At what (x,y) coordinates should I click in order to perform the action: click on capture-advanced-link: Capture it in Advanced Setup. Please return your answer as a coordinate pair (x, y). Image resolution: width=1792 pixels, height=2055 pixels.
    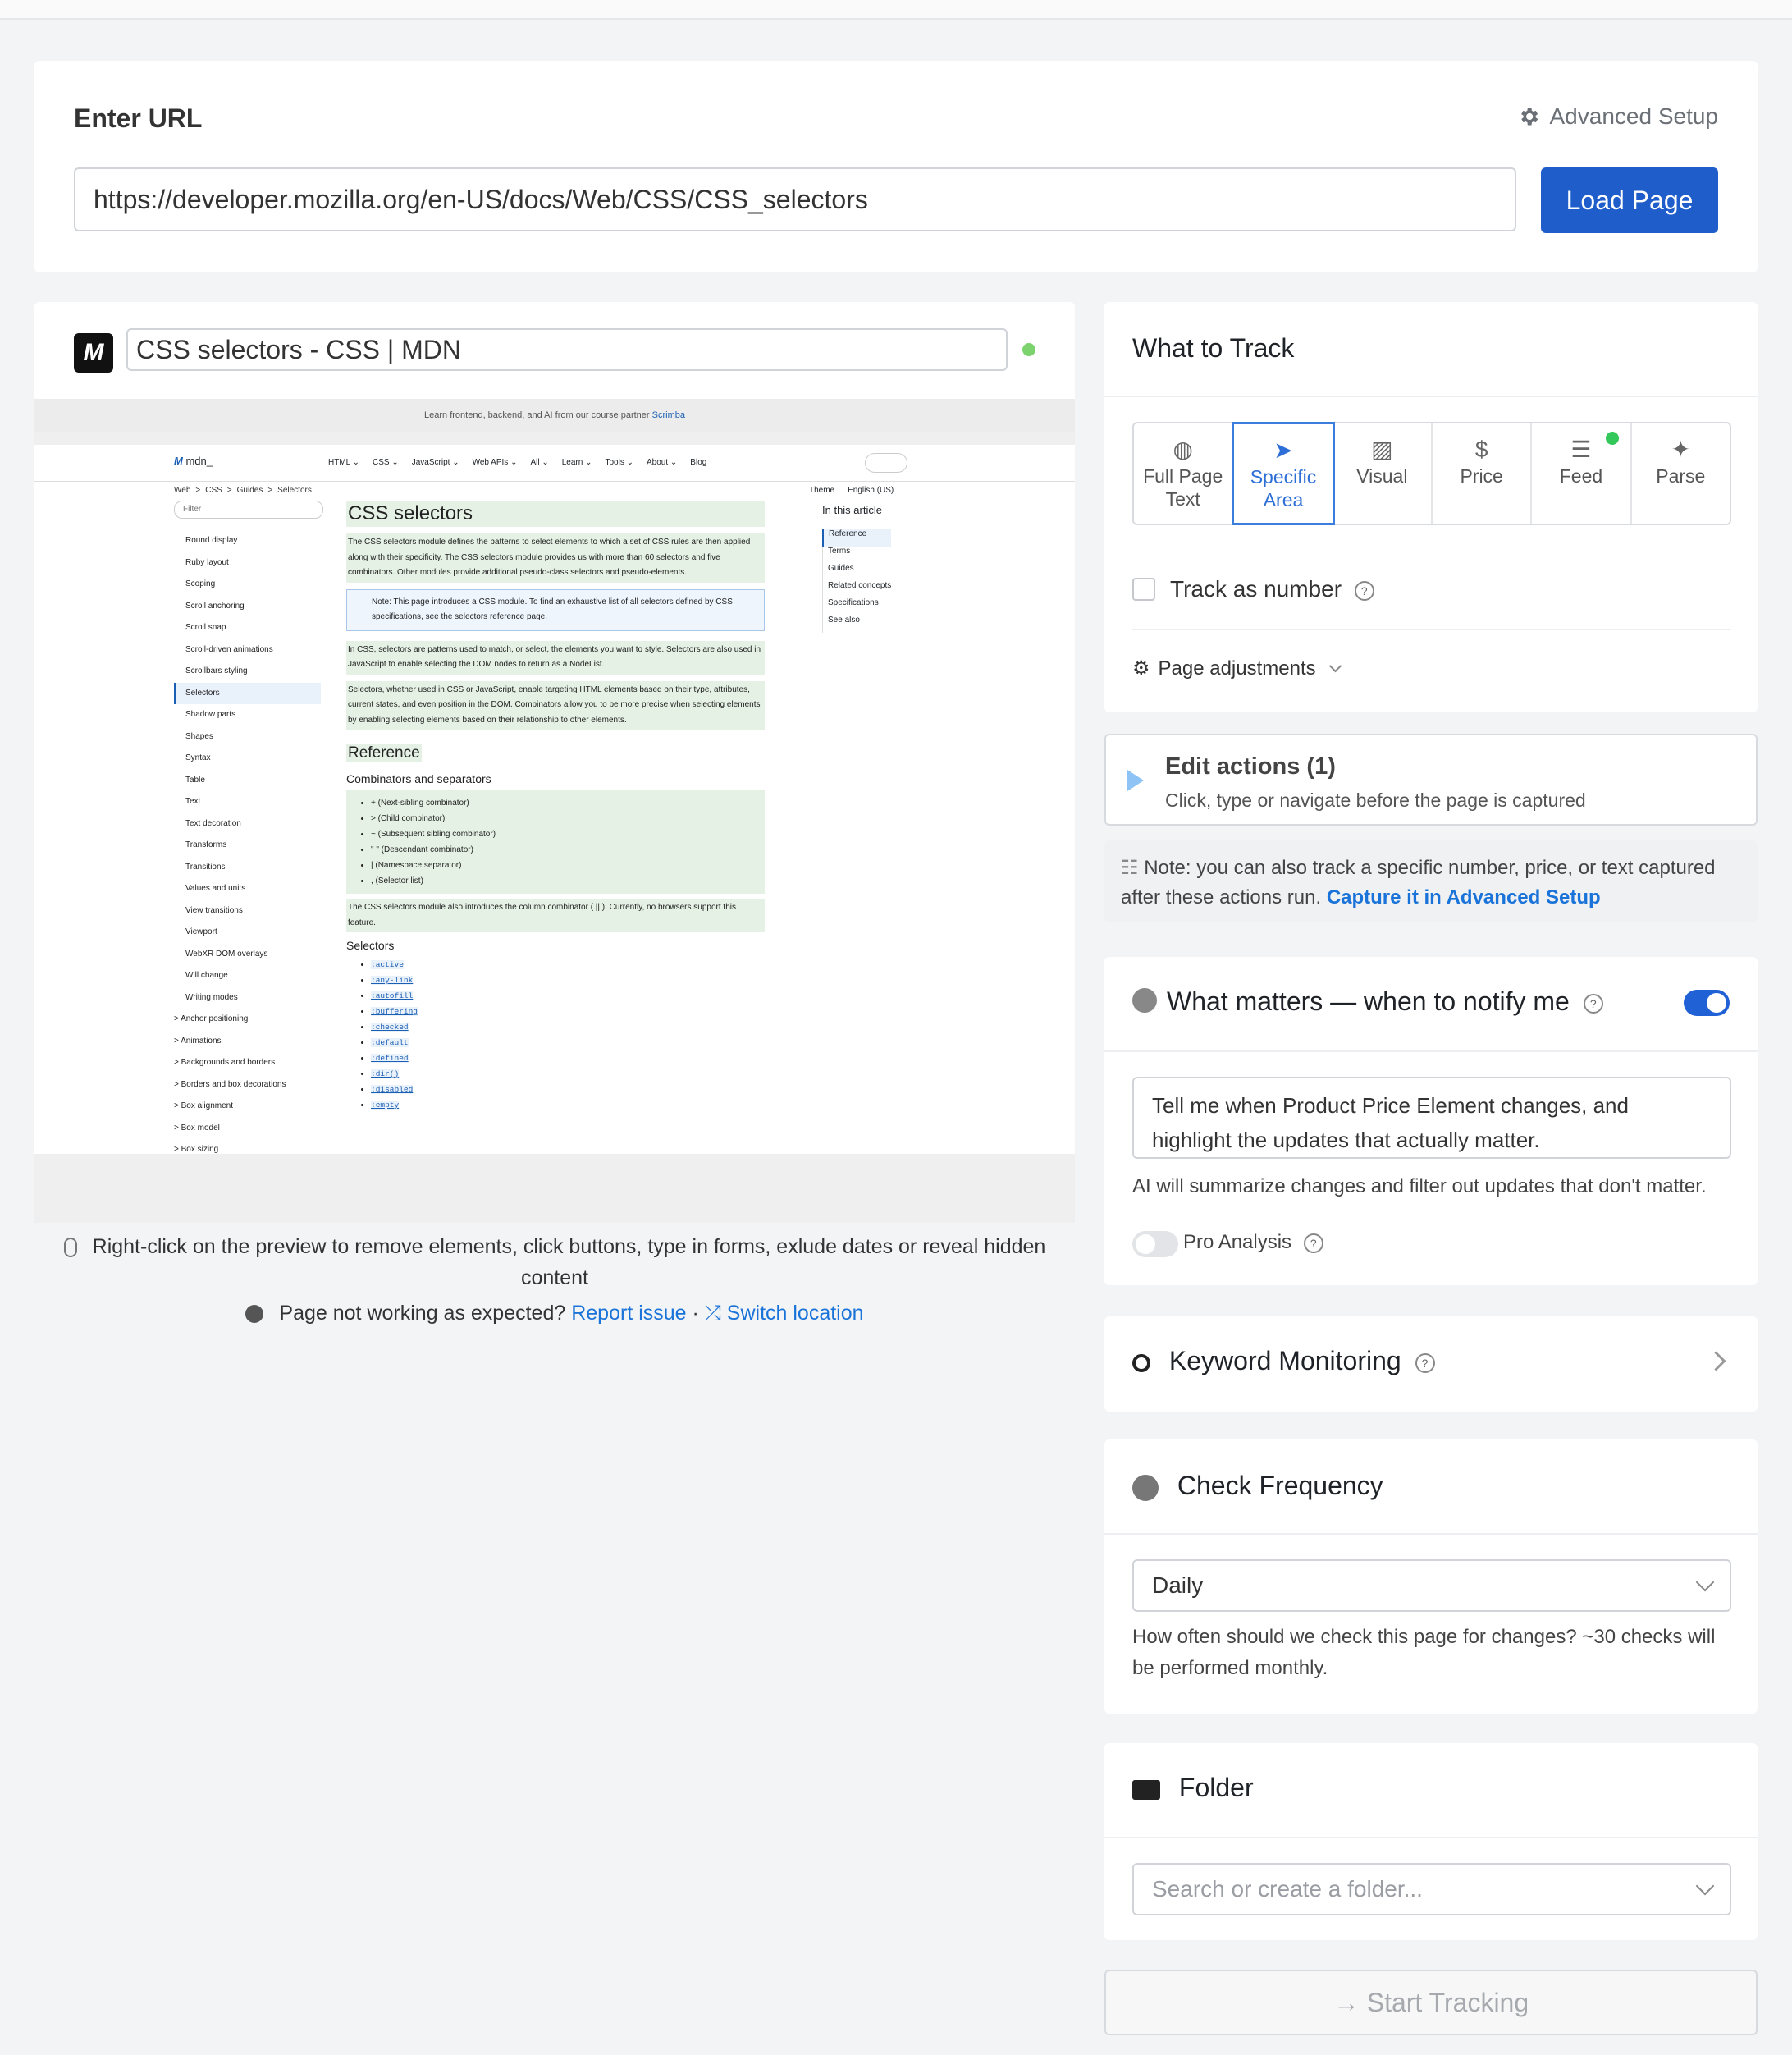
    Looking at the image, I should click on (1464, 897).